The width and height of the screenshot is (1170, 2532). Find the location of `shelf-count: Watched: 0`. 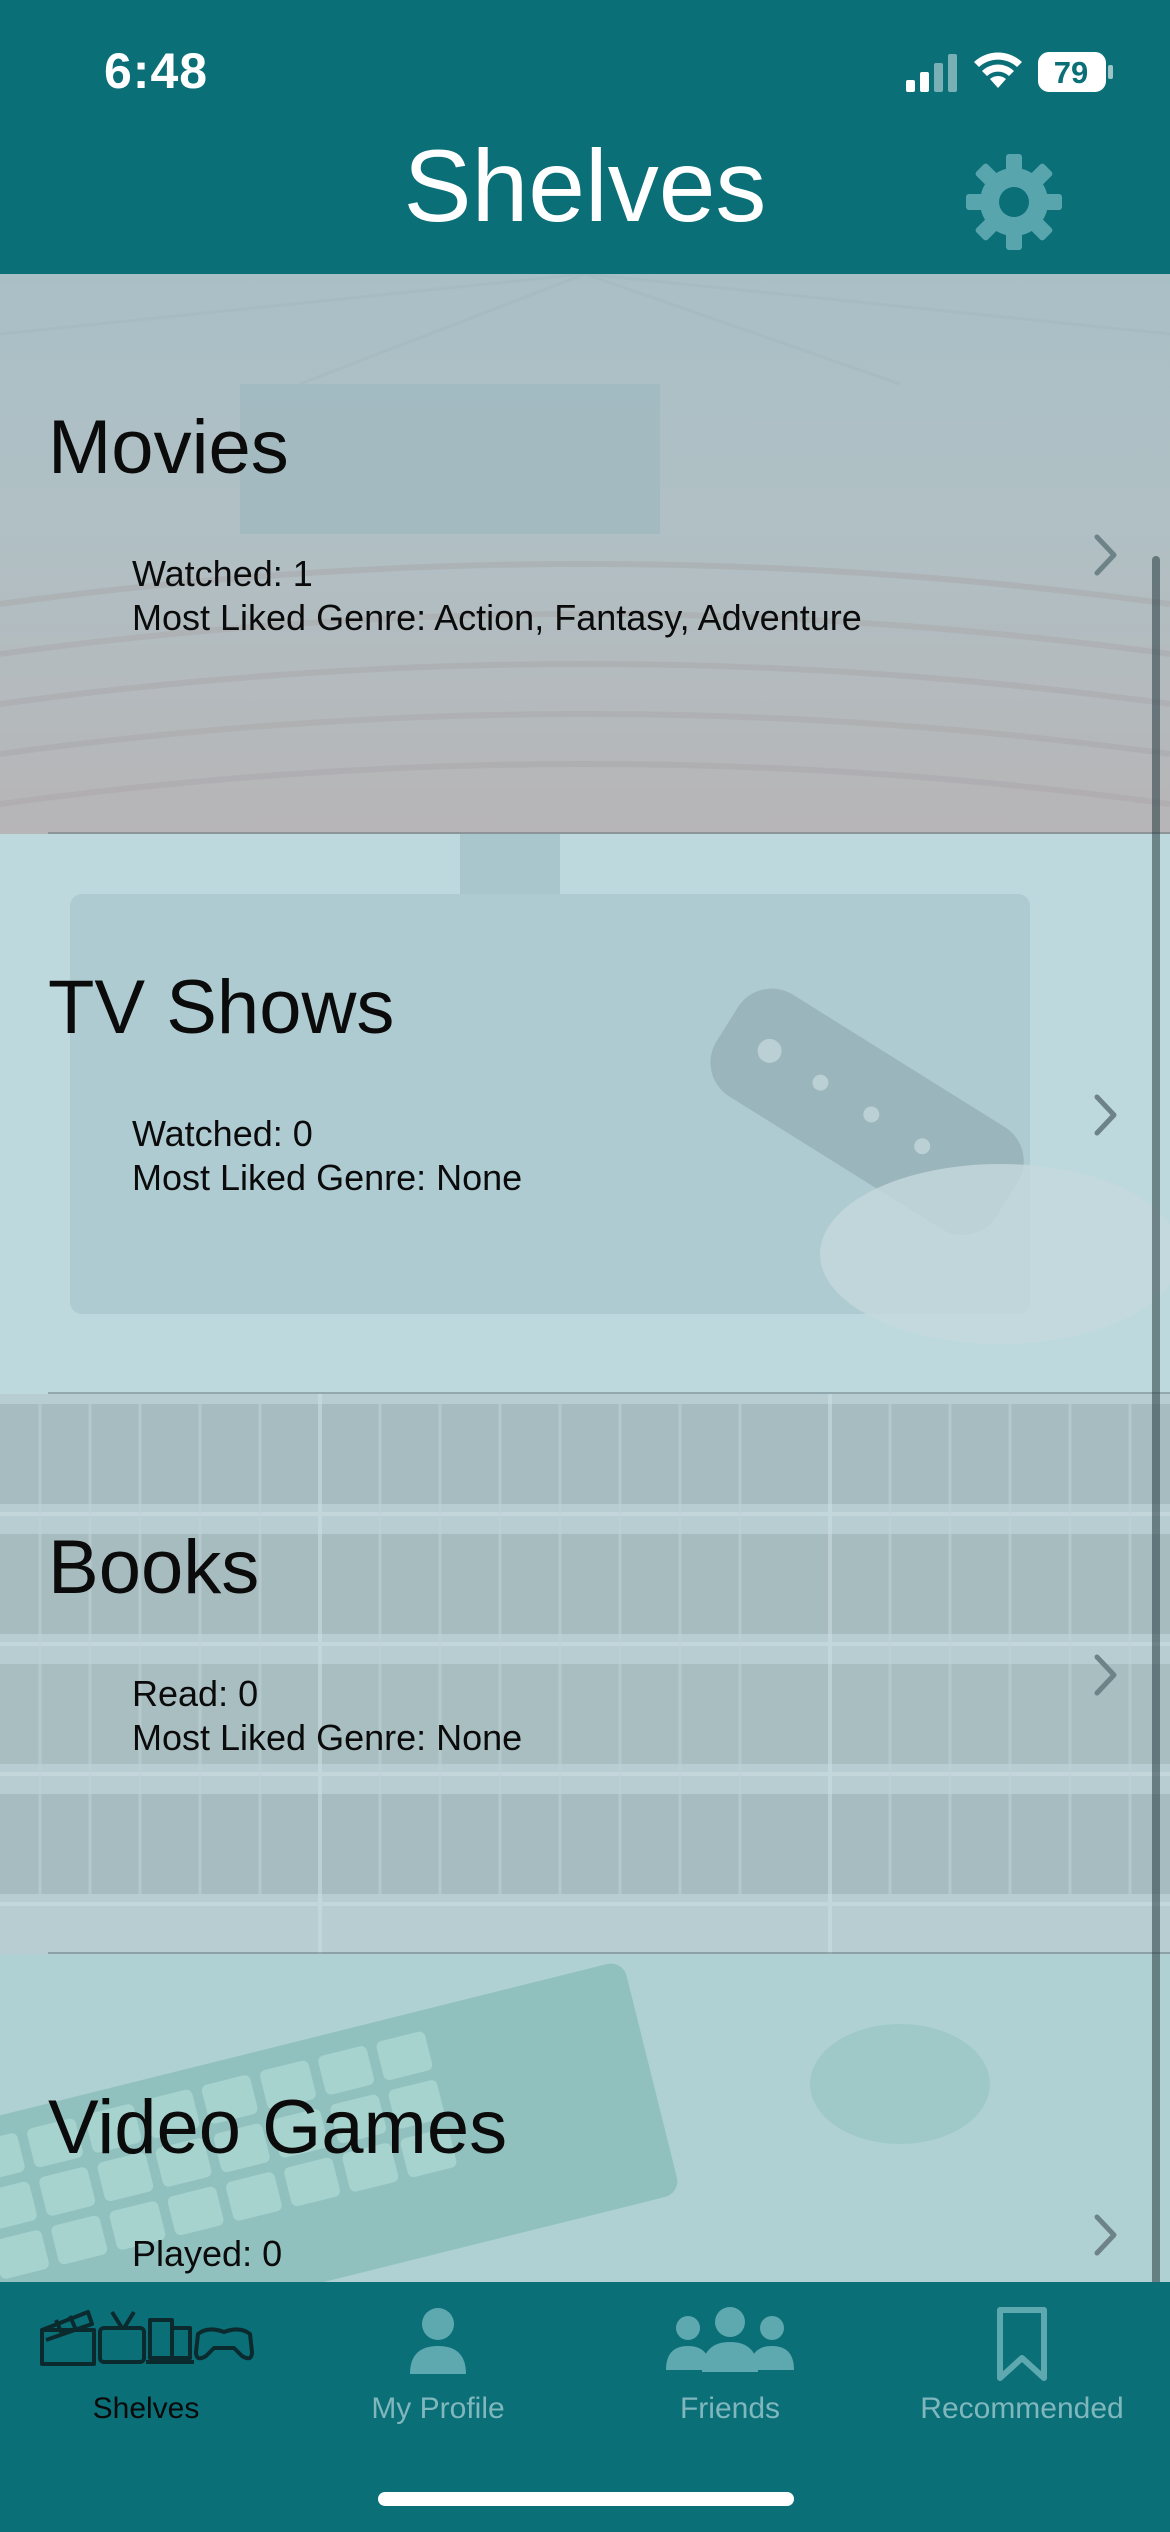

shelf-count: Watched: 0 is located at coordinates (222, 1133).